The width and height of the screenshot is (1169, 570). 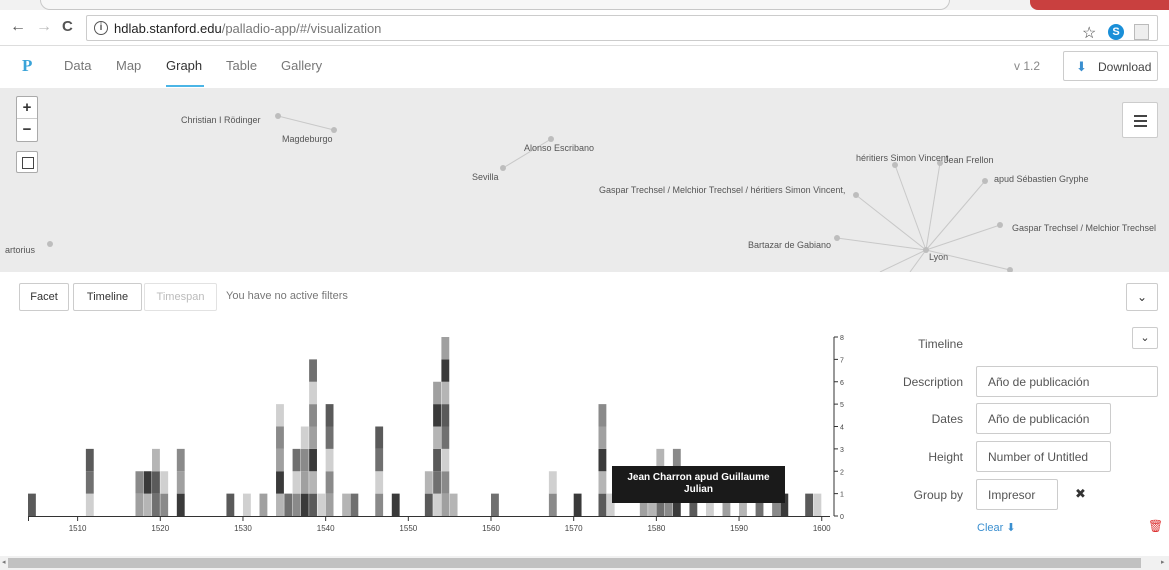 I want to click on groupby-select: Impresor, so click(x=1017, y=494).